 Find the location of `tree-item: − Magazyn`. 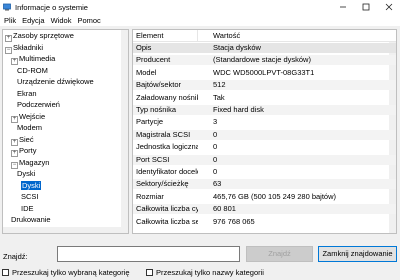

tree-item: − Magazyn is located at coordinates (30, 163).